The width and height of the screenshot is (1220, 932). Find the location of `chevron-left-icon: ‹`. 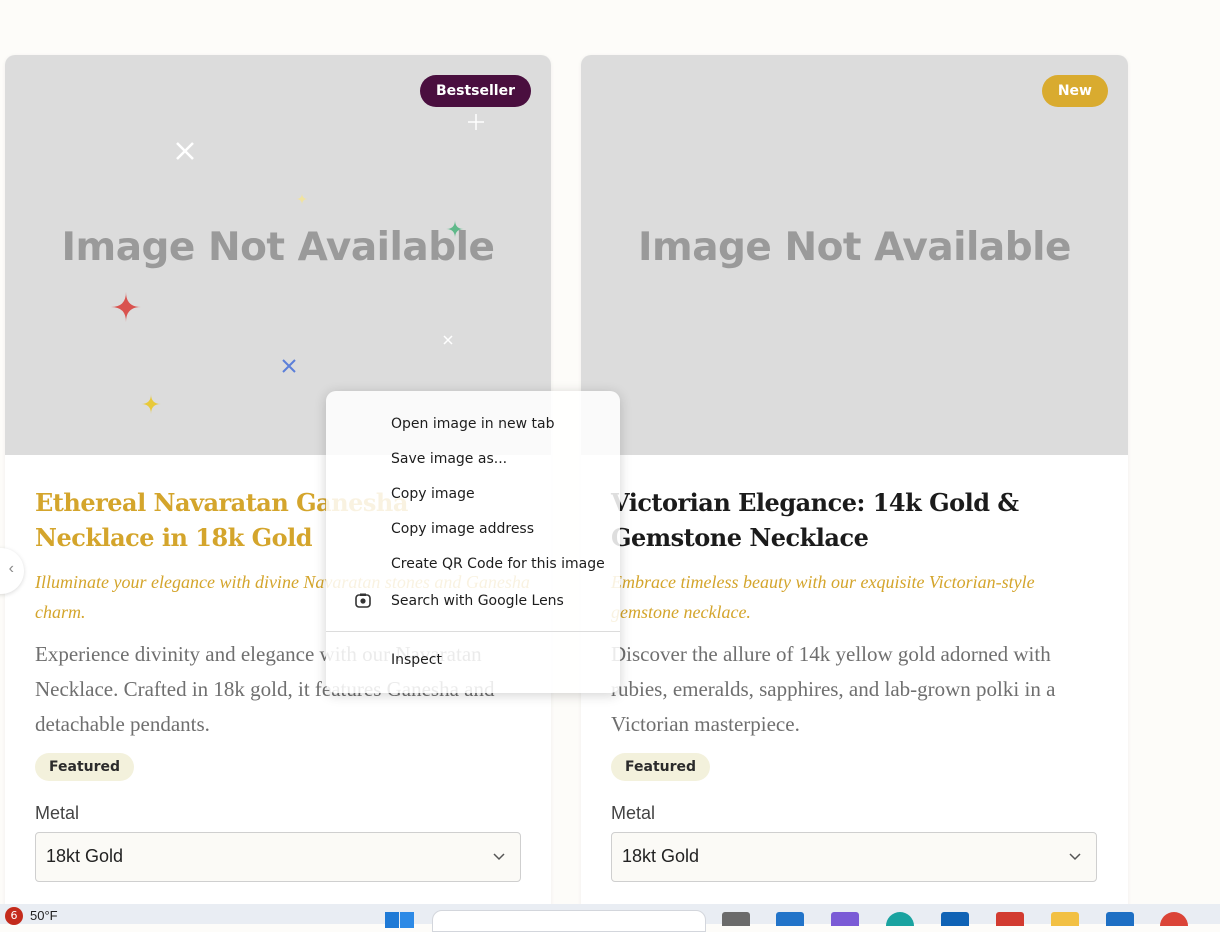

chevron-left-icon: ‹ is located at coordinates (11, 568).